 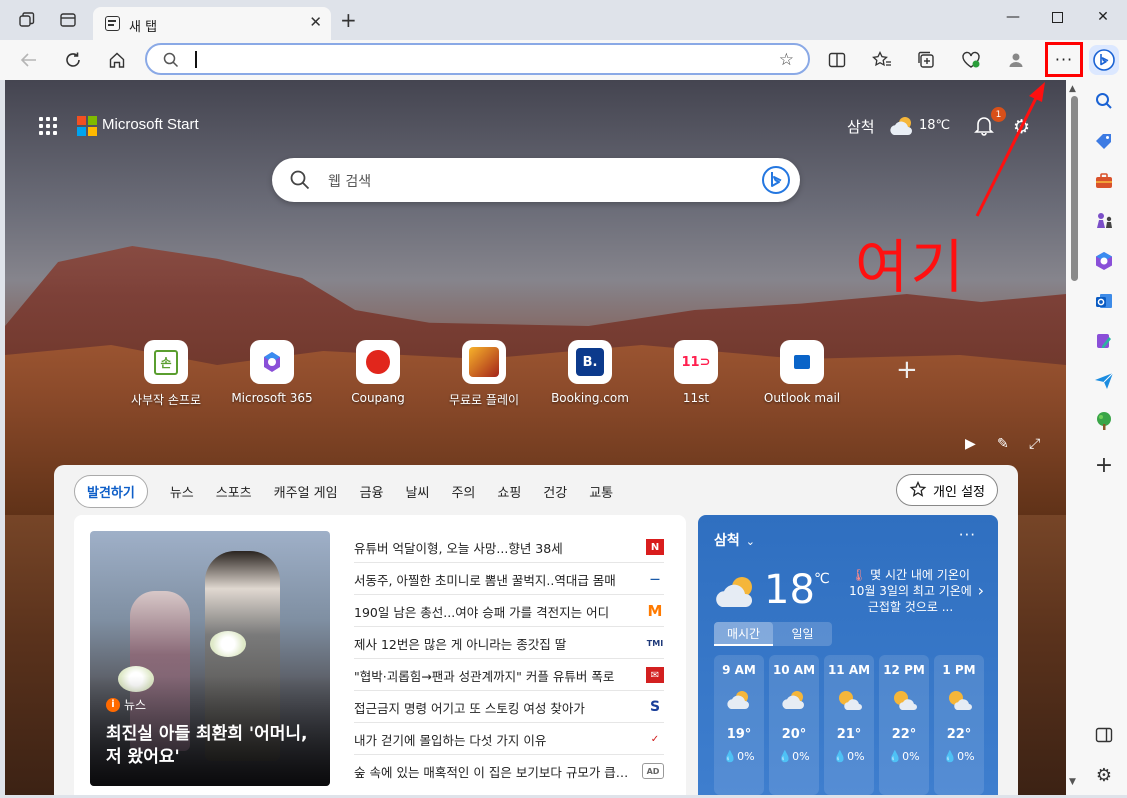 What do you see at coordinates (234, 491) in the screenshot?
I see `tab-sports: 스포츠` at bounding box center [234, 491].